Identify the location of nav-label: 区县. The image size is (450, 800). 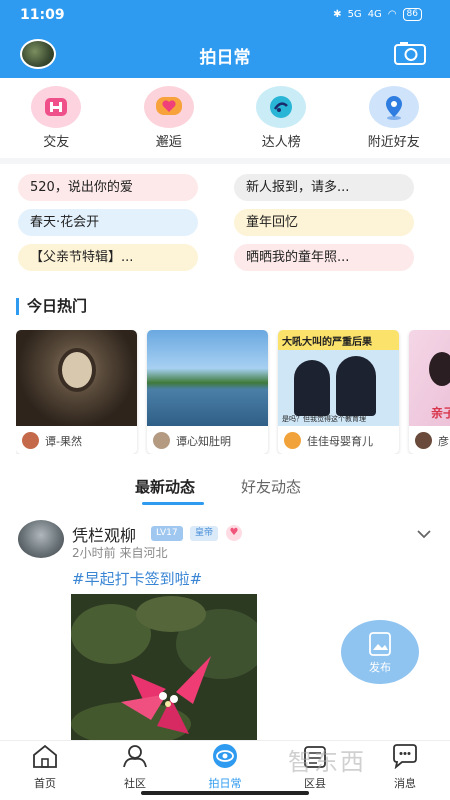
(315, 783).